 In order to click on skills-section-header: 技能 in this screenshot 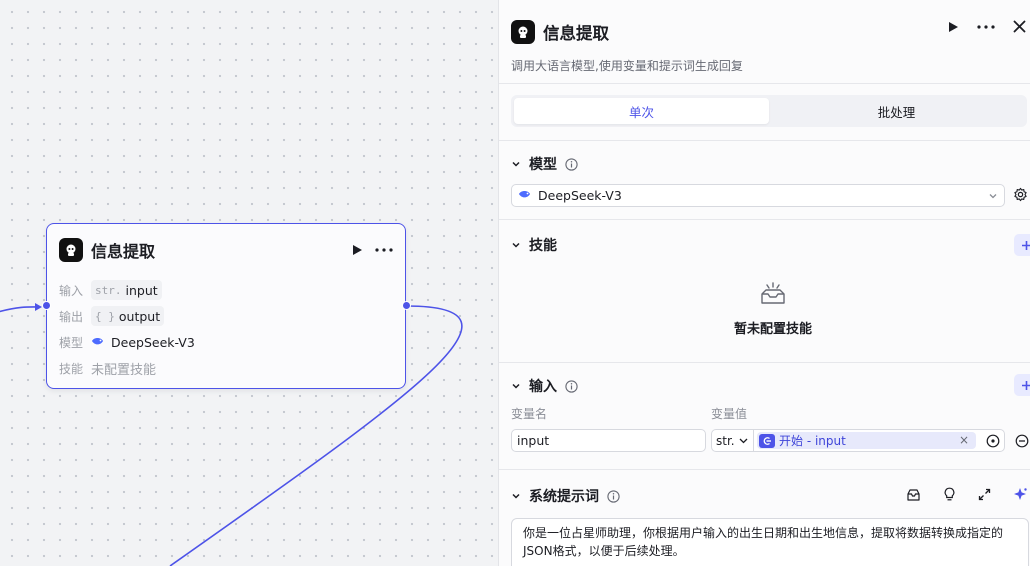, I will do `click(534, 245)`.